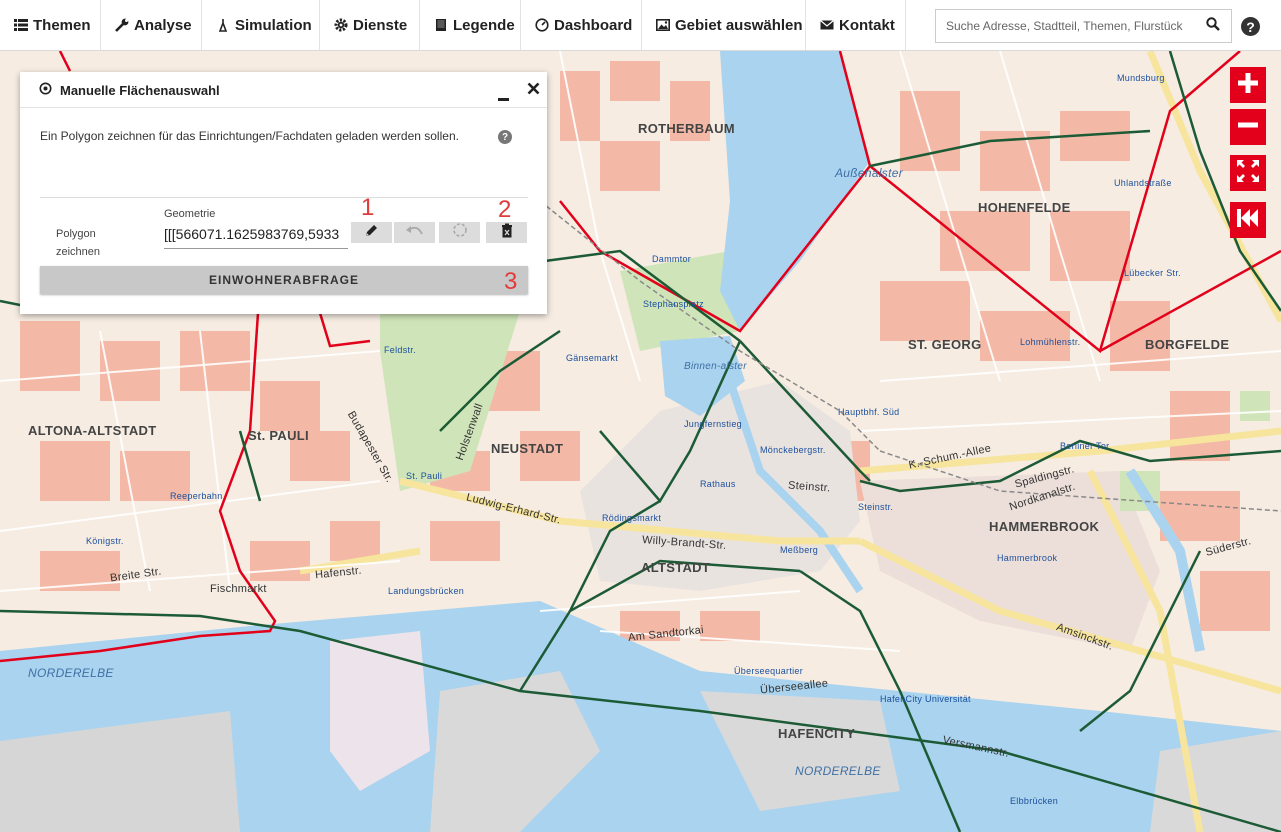 The height and width of the screenshot is (832, 1281). Describe the element at coordinates (663, 25) in the screenshot. I see `picture-icon` at that location.